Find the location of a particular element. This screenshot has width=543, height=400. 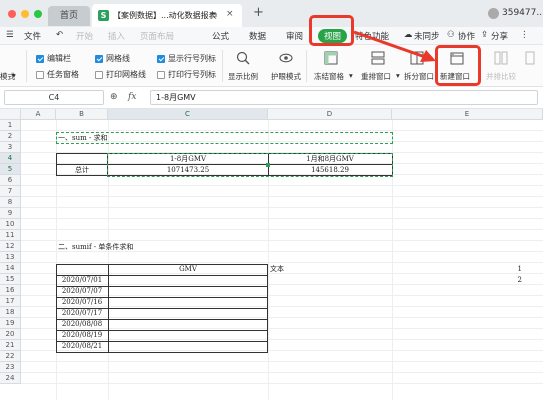

row-header-23: 23 is located at coordinates (10, 367).